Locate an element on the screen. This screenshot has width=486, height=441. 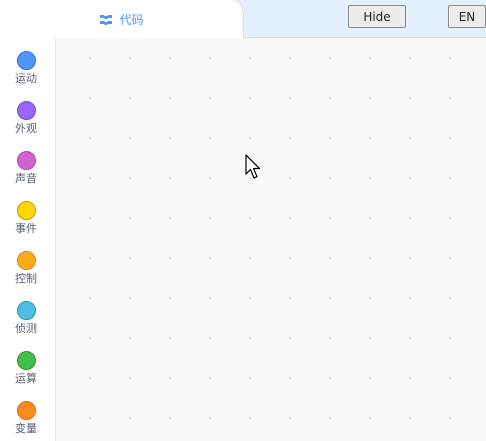
category-sound: 声音 is located at coordinates (26, 166).